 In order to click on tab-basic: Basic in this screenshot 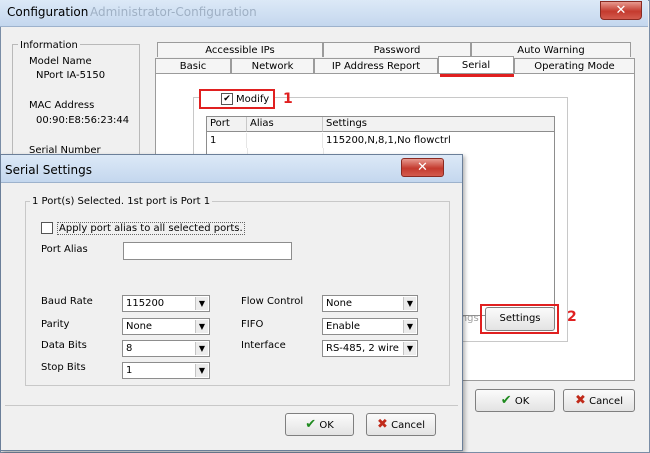, I will do `click(193, 65)`.